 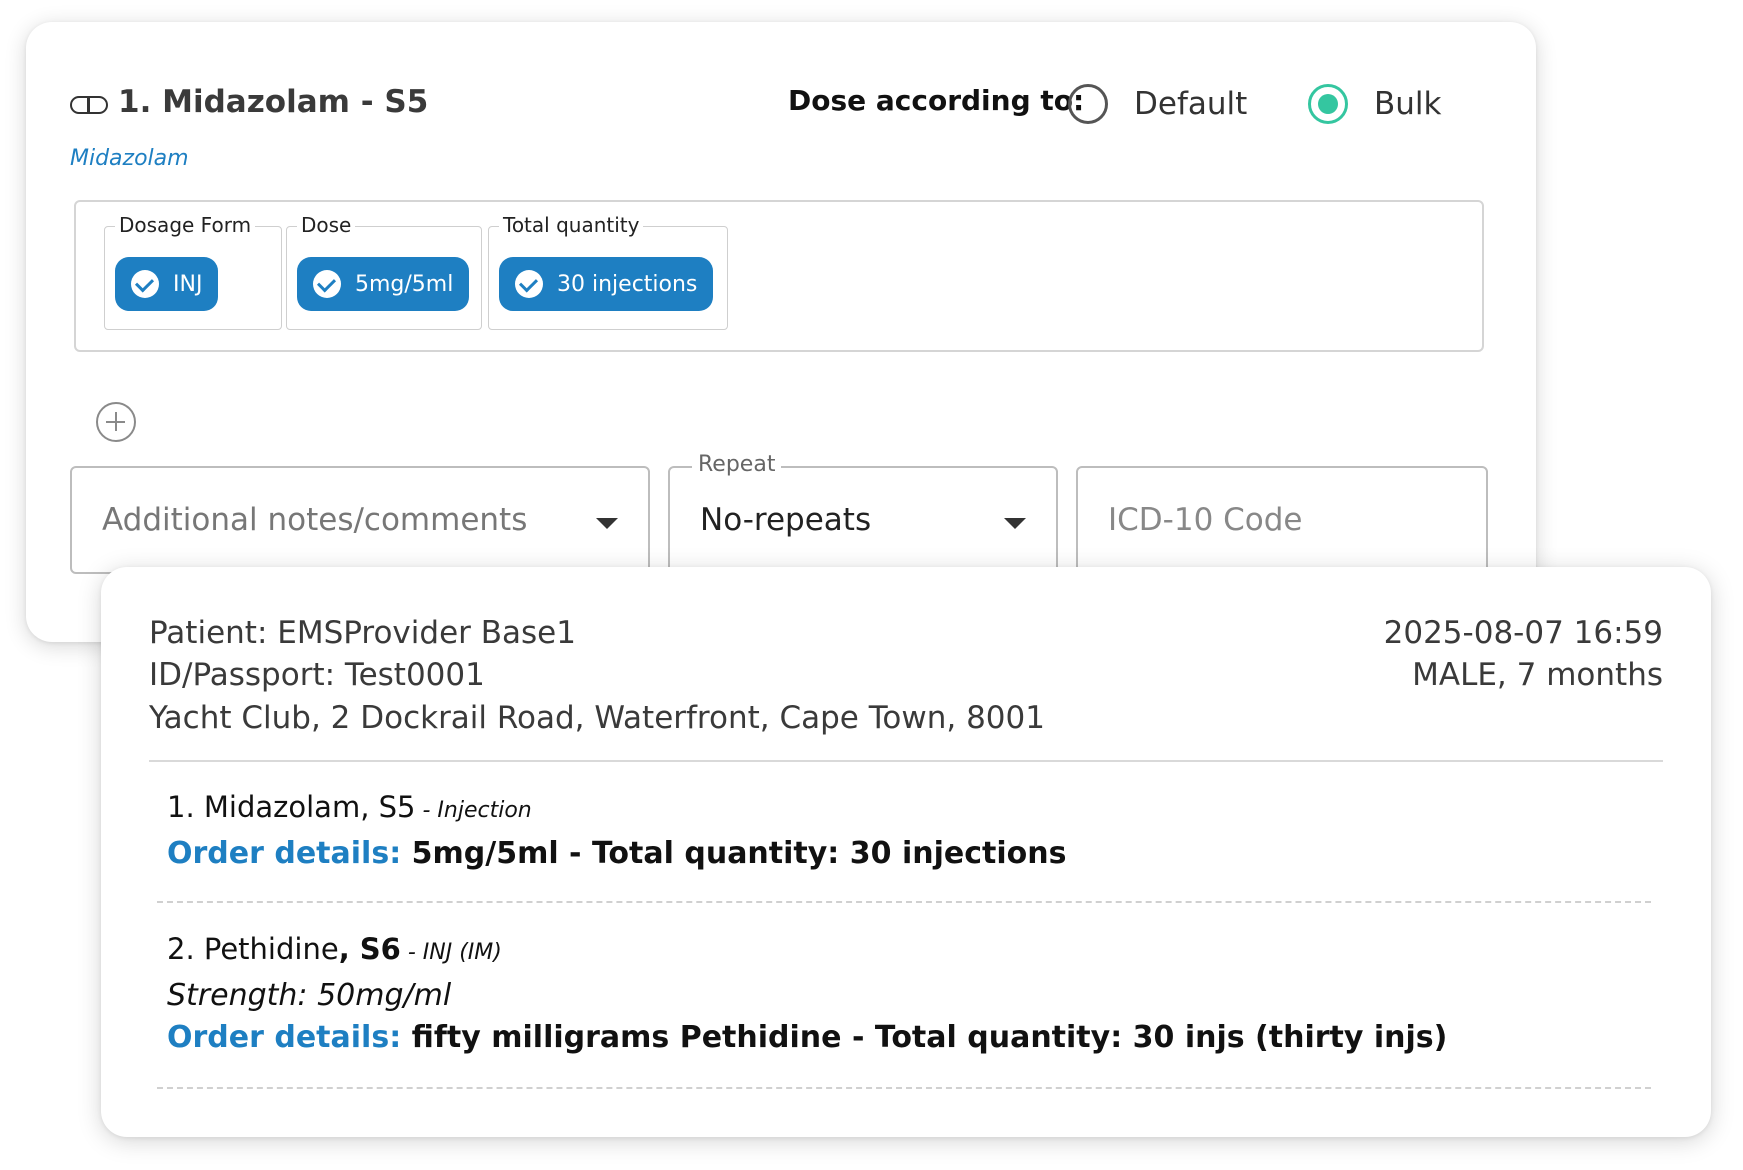 What do you see at coordinates (1088, 104) in the screenshot?
I see `radio-default-circle` at bounding box center [1088, 104].